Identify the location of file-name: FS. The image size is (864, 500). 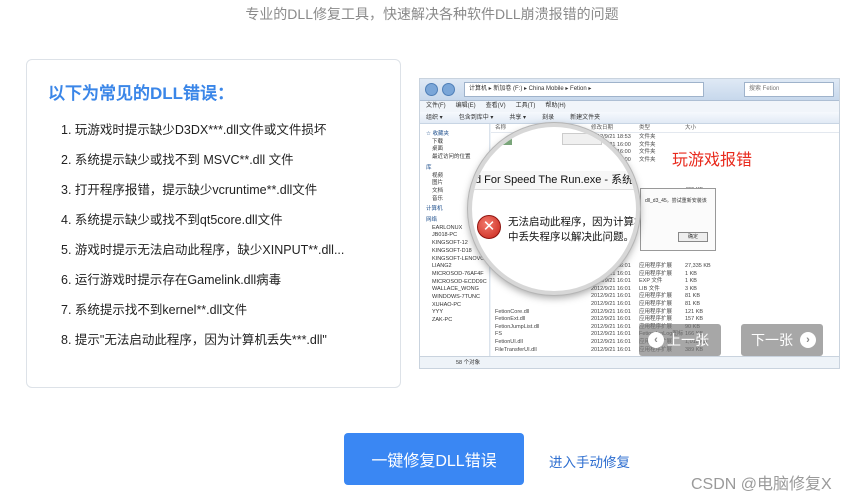
(499, 334).